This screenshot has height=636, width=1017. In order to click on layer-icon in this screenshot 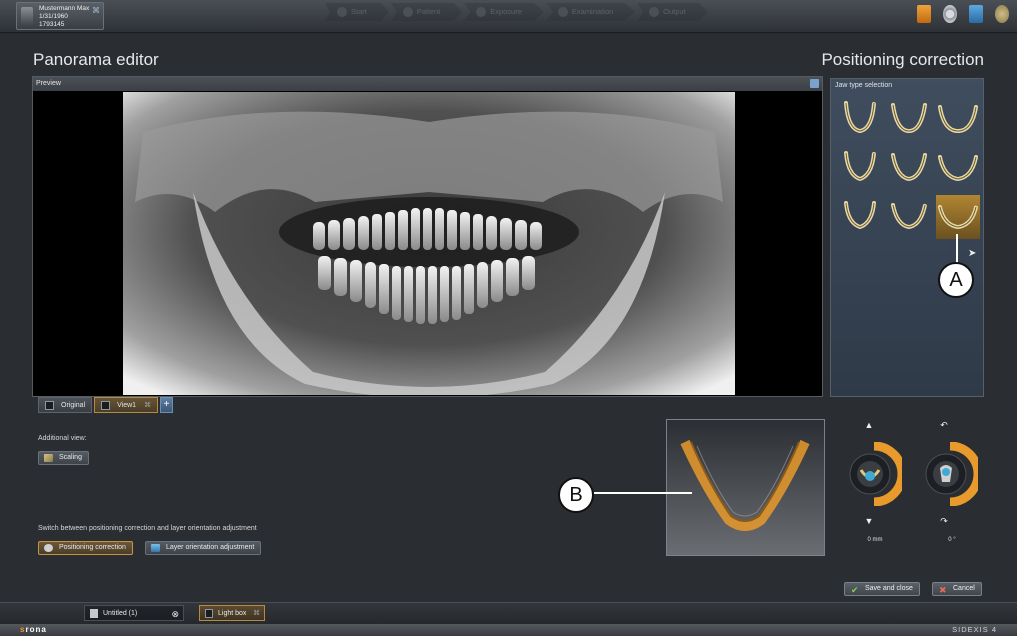, I will do `click(155, 548)`.